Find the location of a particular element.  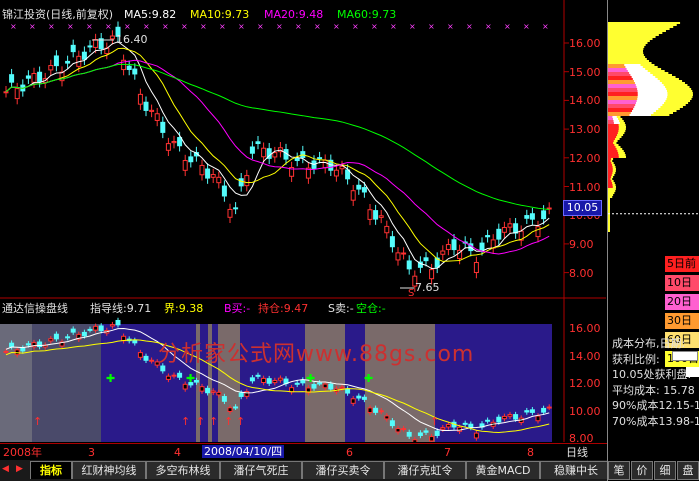

tab-scroll-right: ▶ is located at coordinates (19, 469).